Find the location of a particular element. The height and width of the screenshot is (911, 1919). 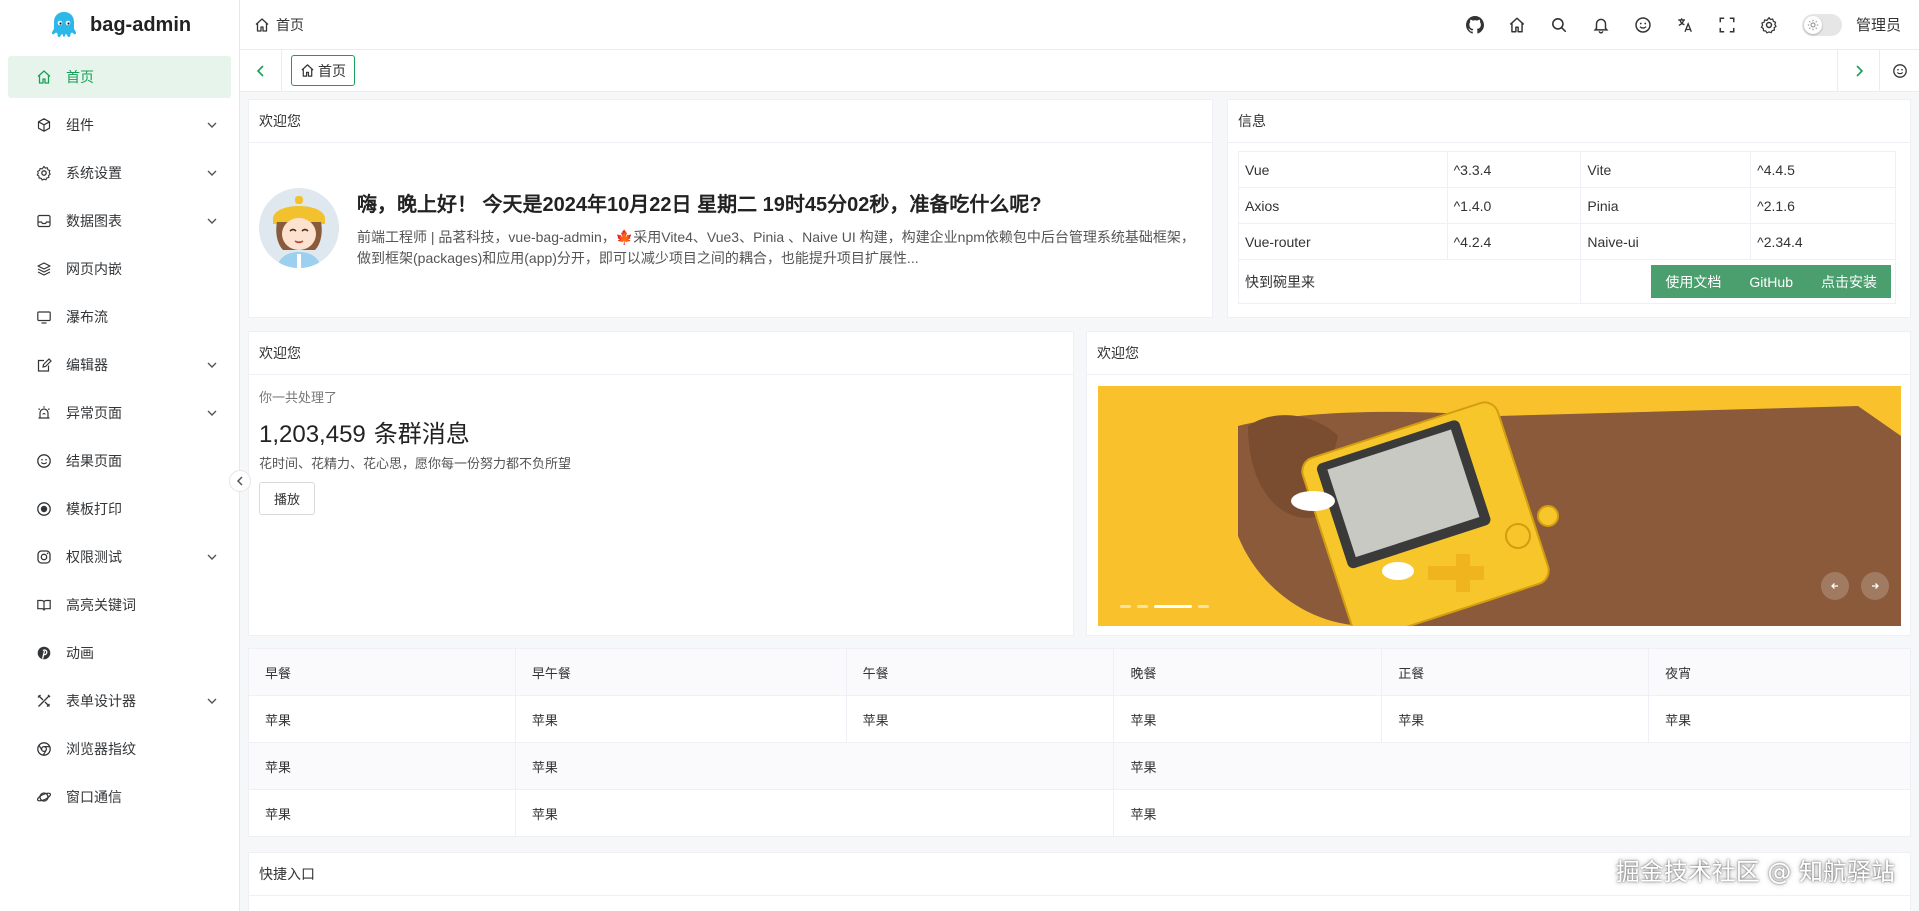

sidebar-item: 网页内嵌 is located at coordinates (119, 269).